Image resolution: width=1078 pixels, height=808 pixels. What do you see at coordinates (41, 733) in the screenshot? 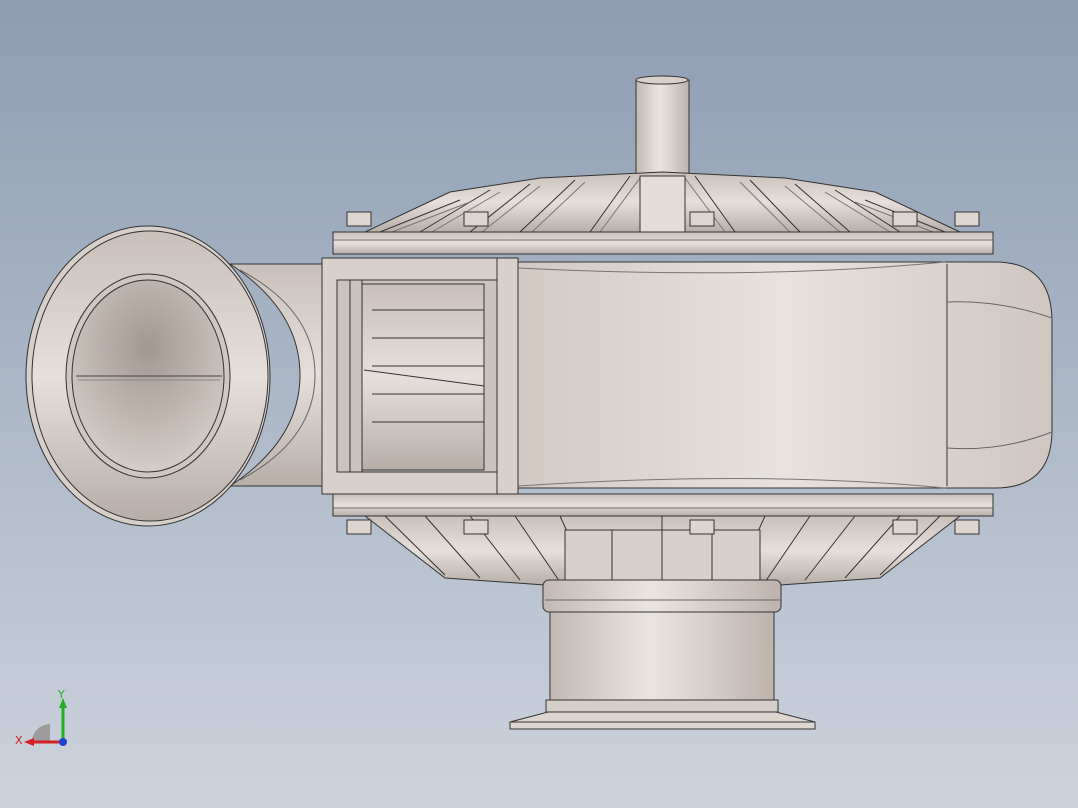
I see `triad-quadrant-shading` at bounding box center [41, 733].